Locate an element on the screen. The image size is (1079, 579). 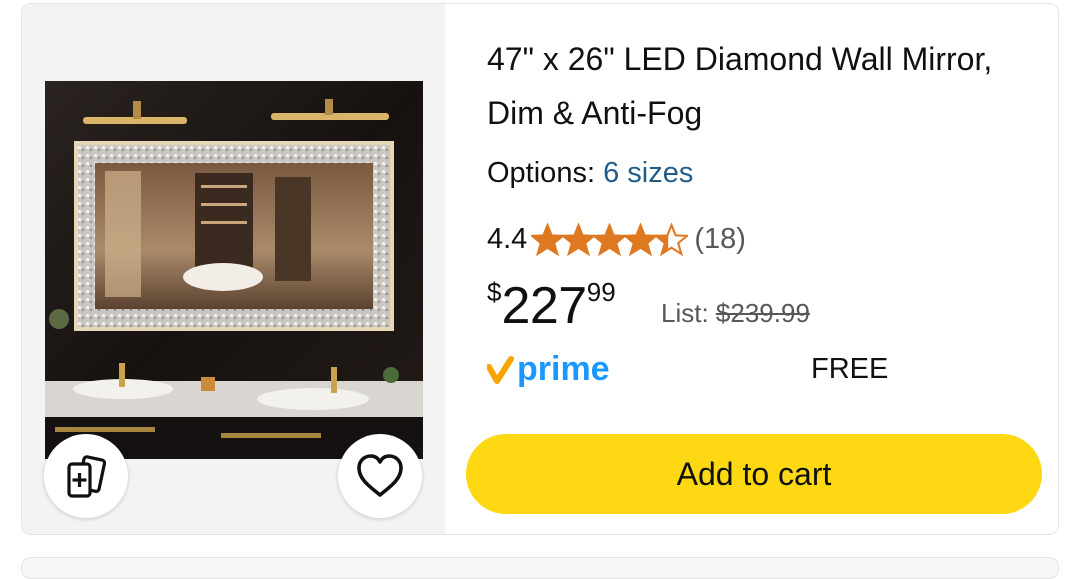
rating-stars is located at coordinates (610, 239).